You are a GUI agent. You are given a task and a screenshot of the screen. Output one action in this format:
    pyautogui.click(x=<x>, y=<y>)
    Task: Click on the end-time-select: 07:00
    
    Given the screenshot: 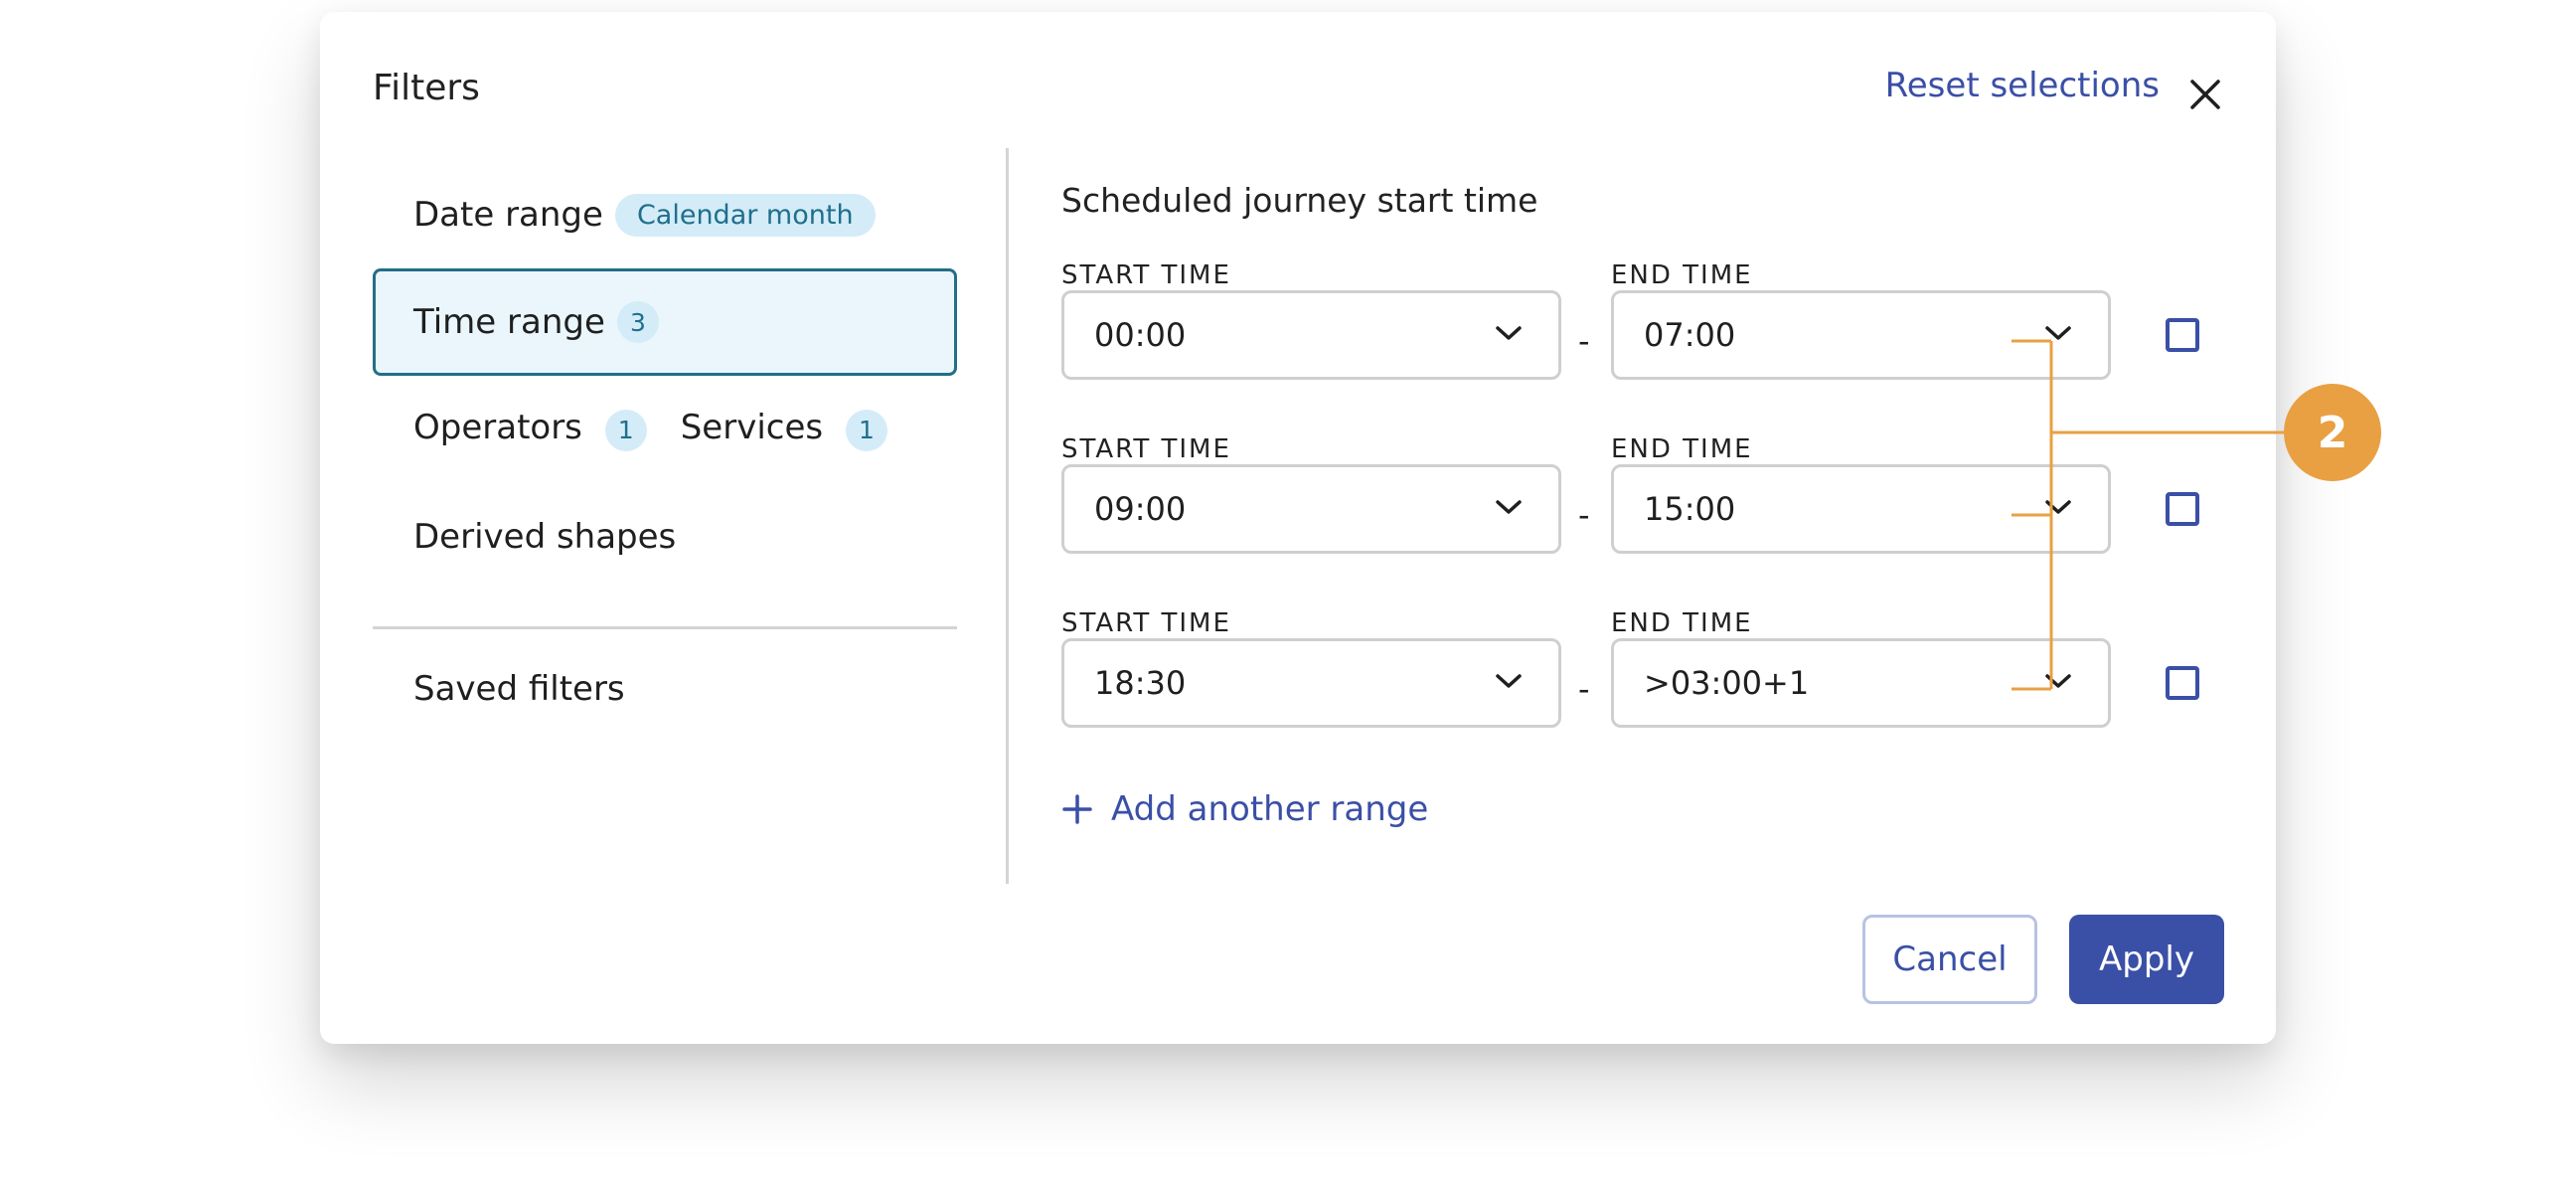 What is the action you would take?
    pyautogui.click(x=1861, y=335)
    